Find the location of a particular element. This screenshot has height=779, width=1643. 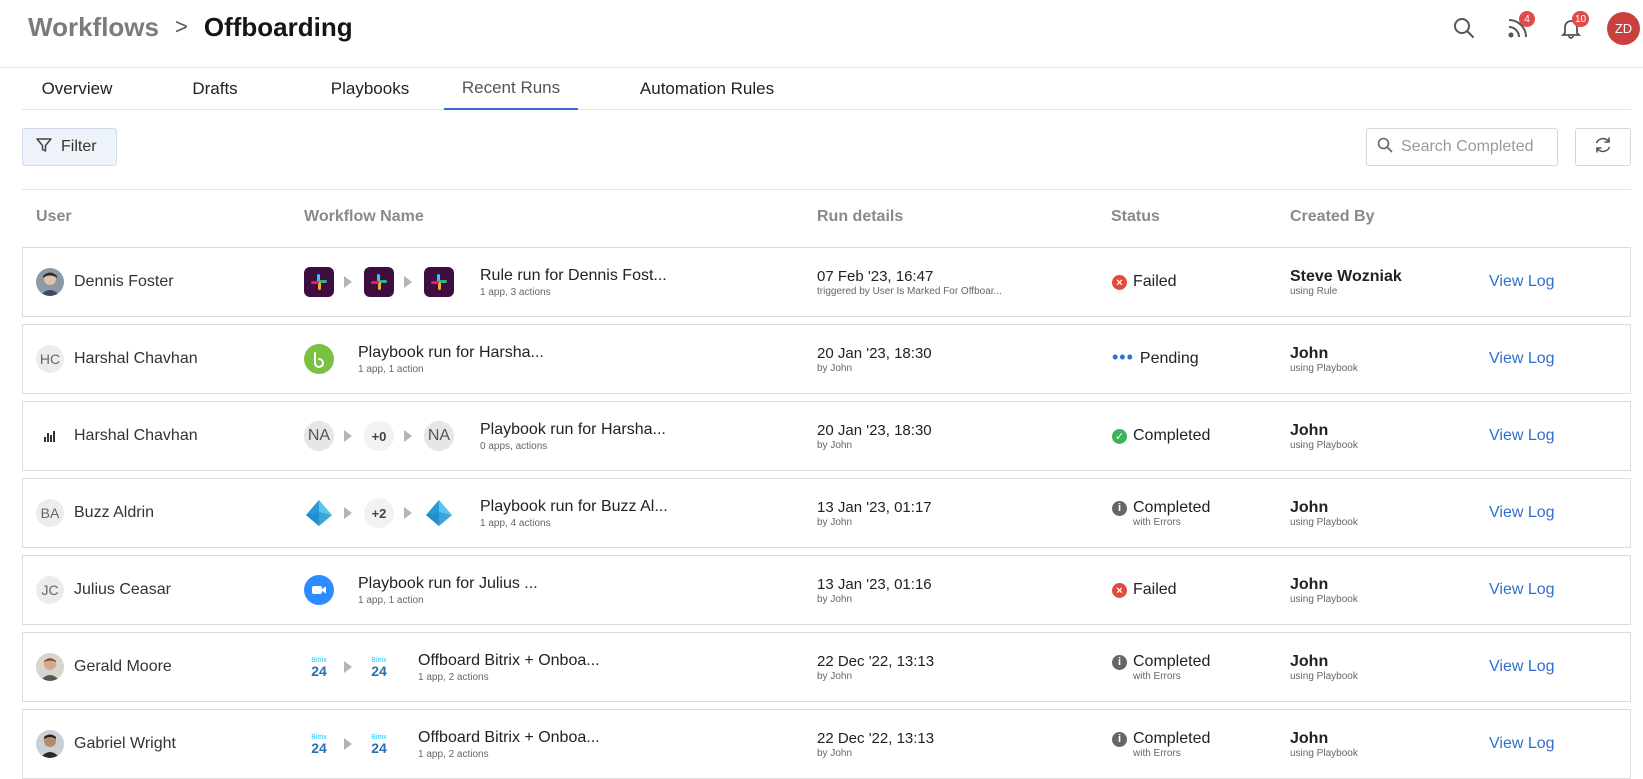

tab-automation-rules: Automation Rules is located at coordinates (707, 89).